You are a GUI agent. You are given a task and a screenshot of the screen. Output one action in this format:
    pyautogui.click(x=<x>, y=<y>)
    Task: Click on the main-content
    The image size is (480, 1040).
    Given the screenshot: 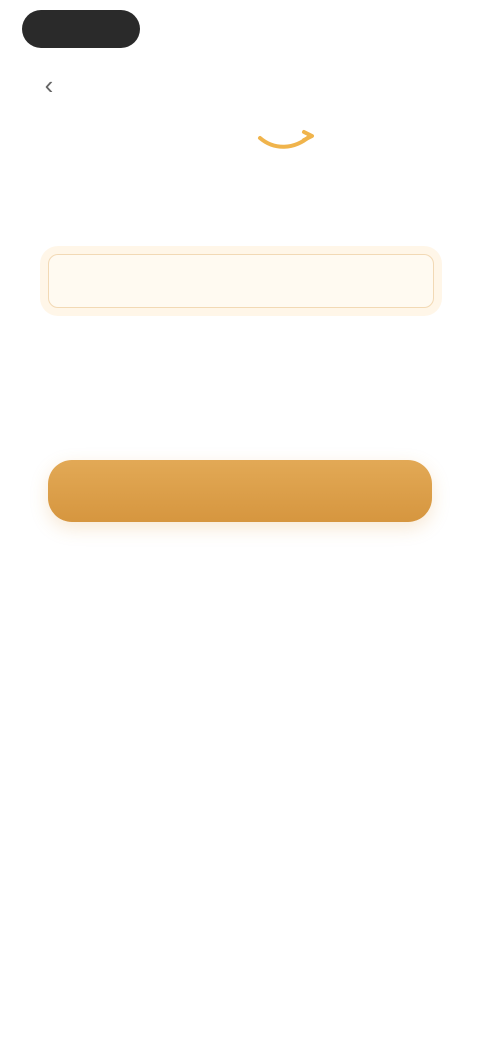 What is the action you would take?
    pyautogui.click(x=241, y=264)
    